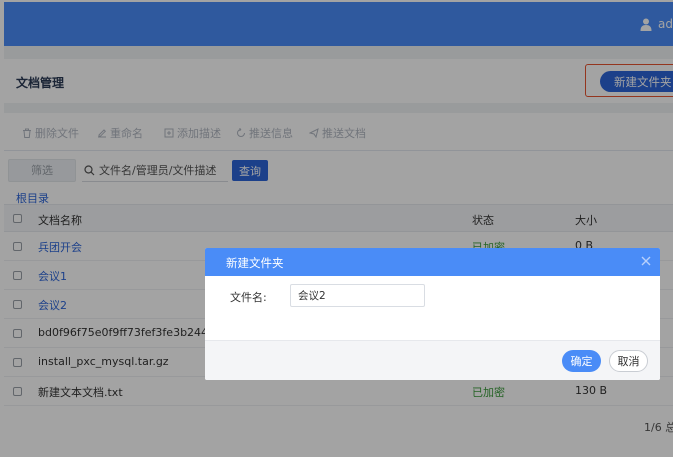 Image resolution: width=673 pixels, height=457 pixels. I want to click on file-name-label: 文件名:, so click(248, 297).